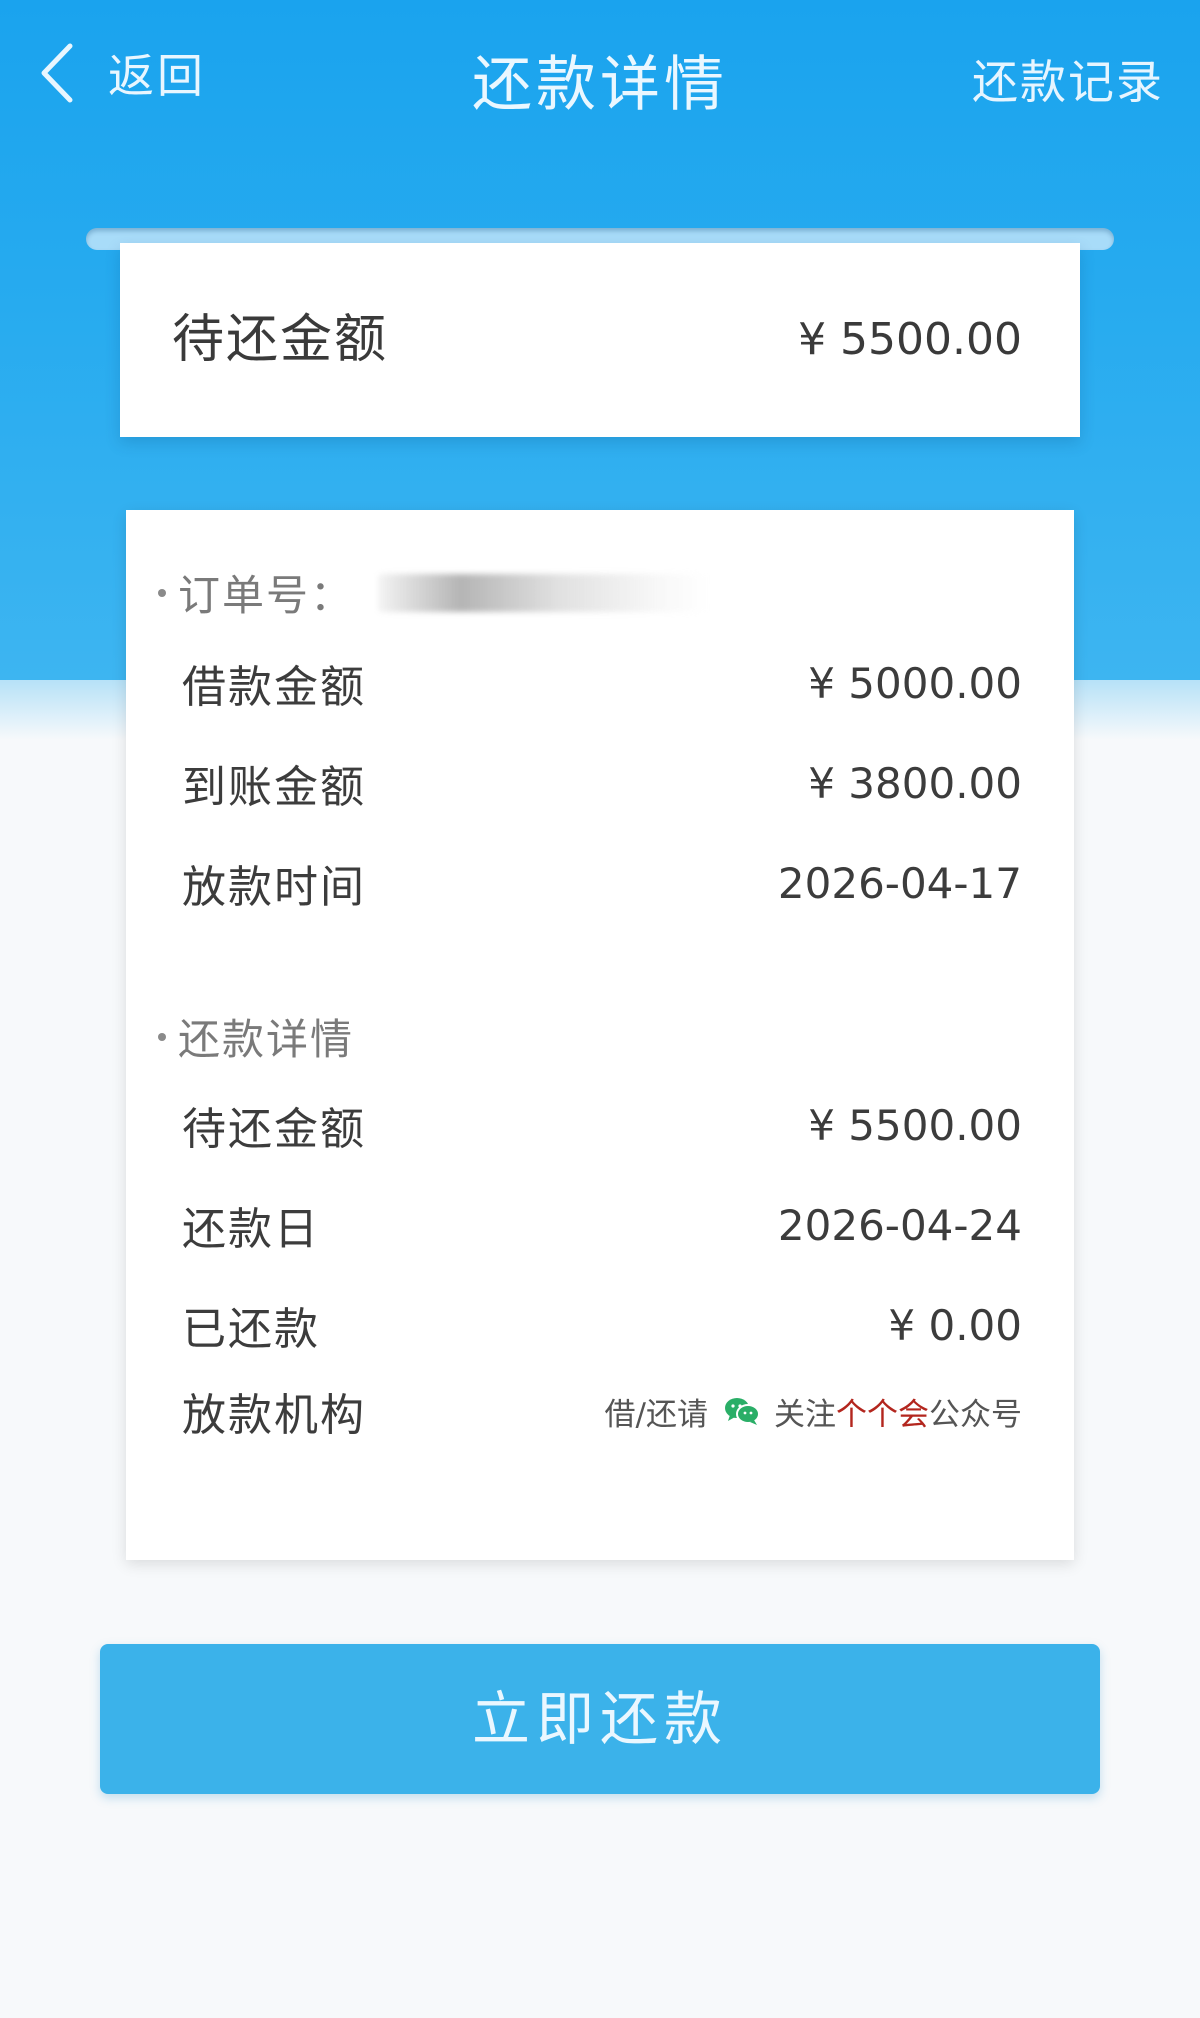 The image size is (1200, 2018). Describe the element at coordinates (274, 687) in the screenshot. I see `detail-row-label: 借款金额` at that location.